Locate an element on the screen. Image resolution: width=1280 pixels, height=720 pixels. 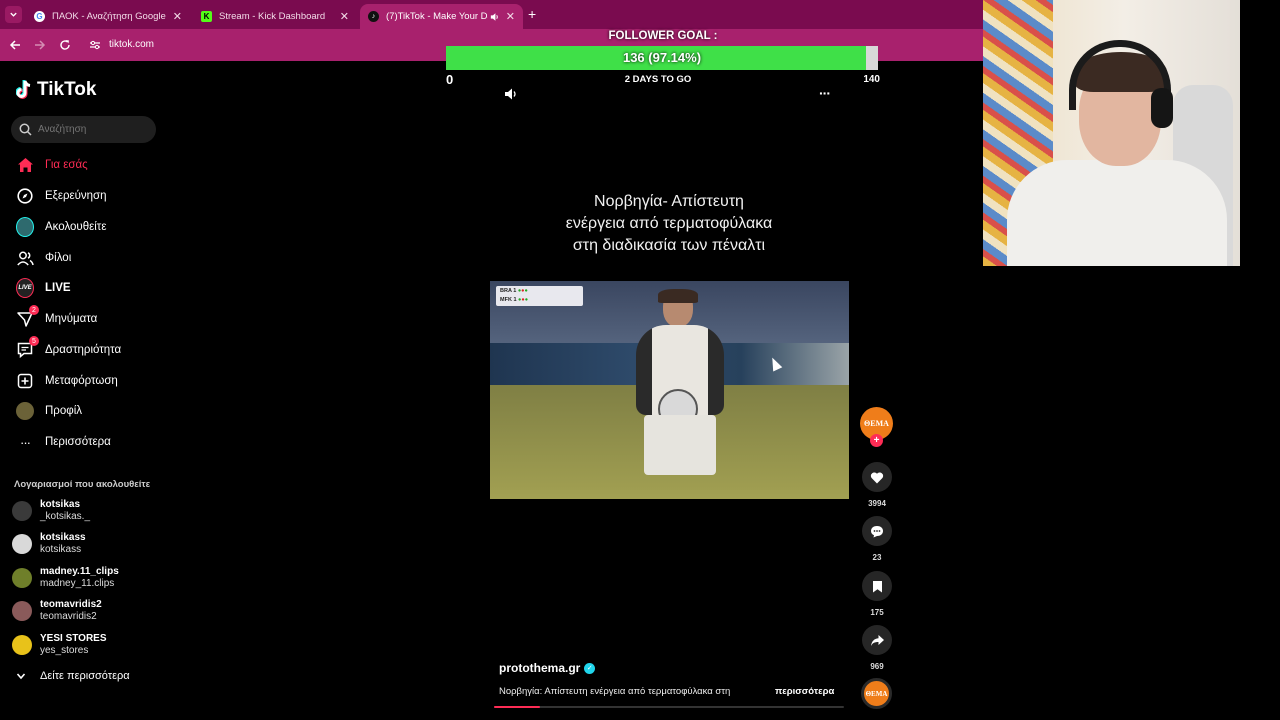
nav-label: Για εσάς is located at coordinates (66, 165).